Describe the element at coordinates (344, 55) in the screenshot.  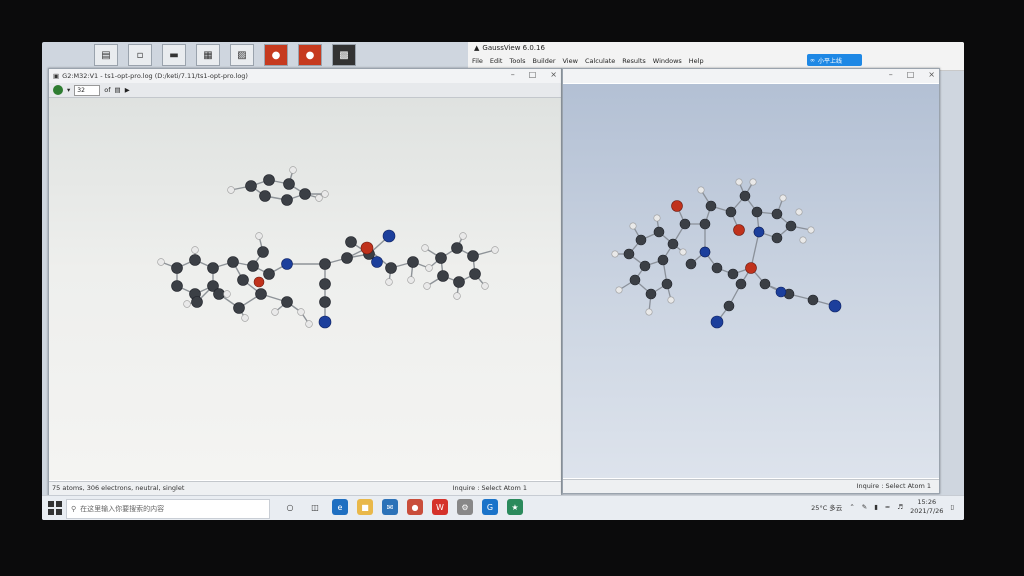
I see `qr-icon: ▩` at that location.